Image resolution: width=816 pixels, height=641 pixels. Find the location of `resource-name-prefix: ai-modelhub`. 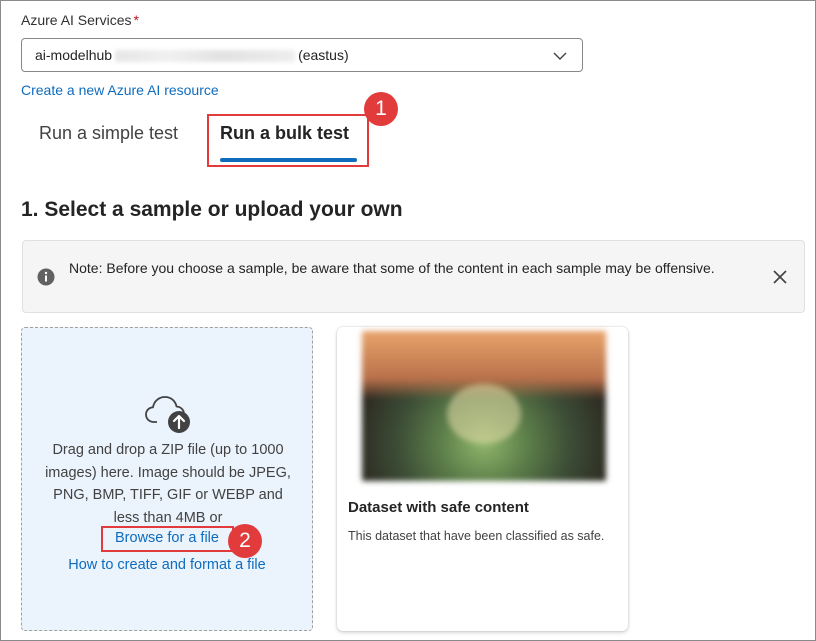

resource-name-prefix: ai-modelhub is located at coordinates (74, 55).